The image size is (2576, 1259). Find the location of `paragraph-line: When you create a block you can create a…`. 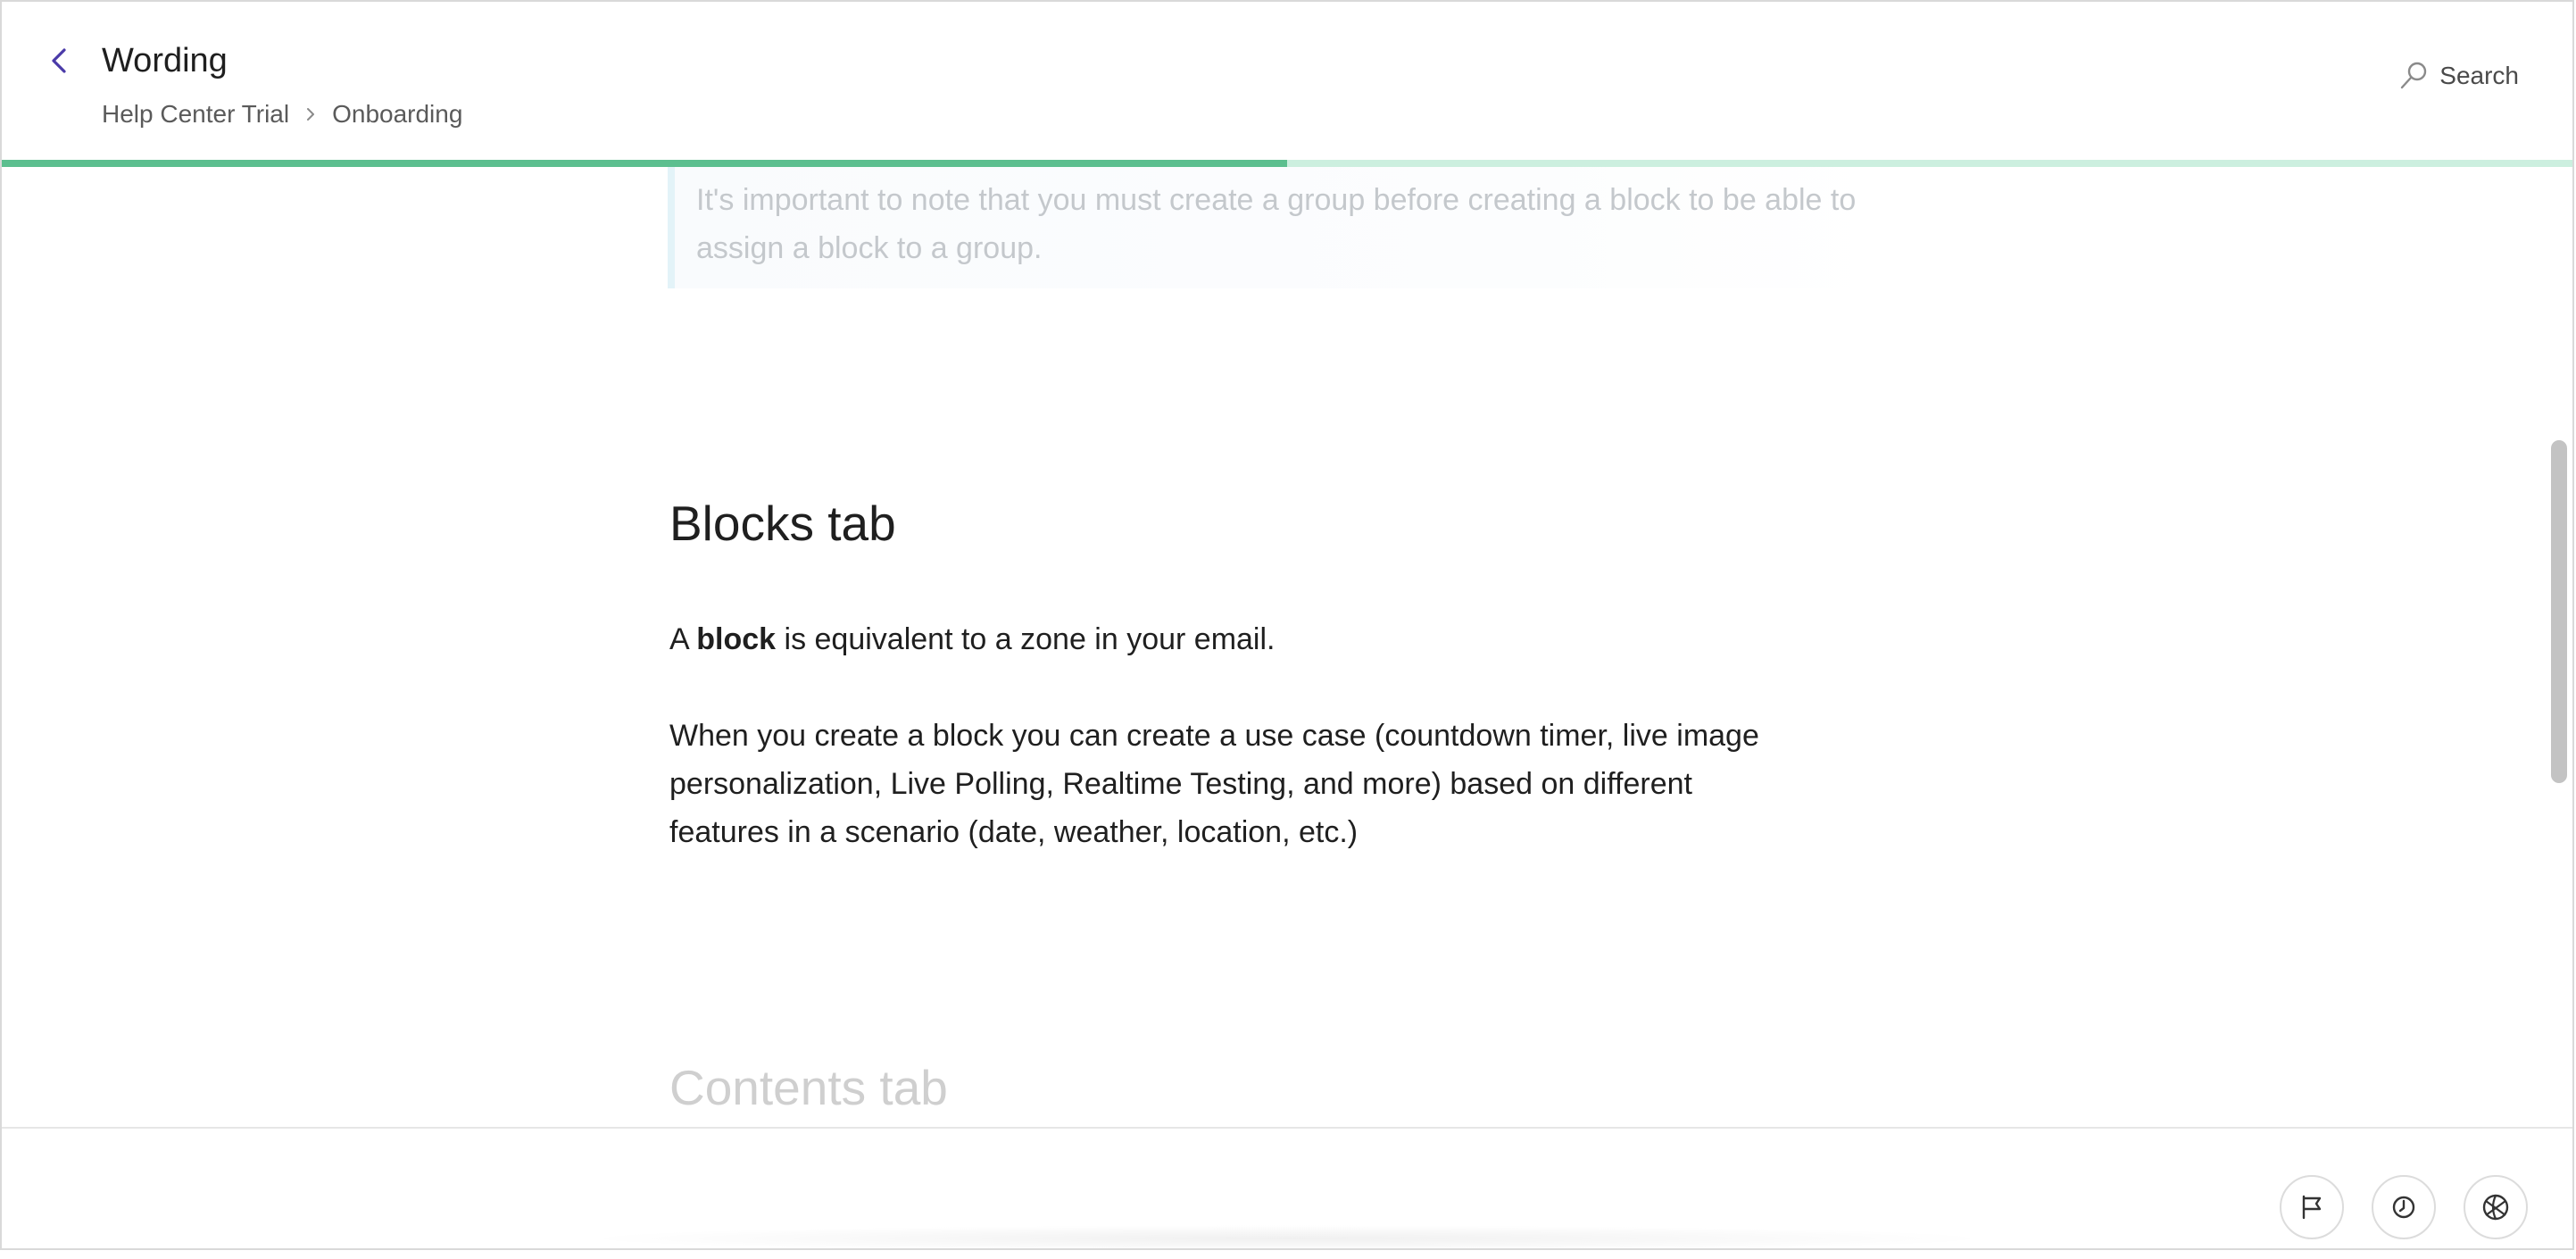

paragraph-line: When you create a block you can create a… is located at coordinates (1214, 736).